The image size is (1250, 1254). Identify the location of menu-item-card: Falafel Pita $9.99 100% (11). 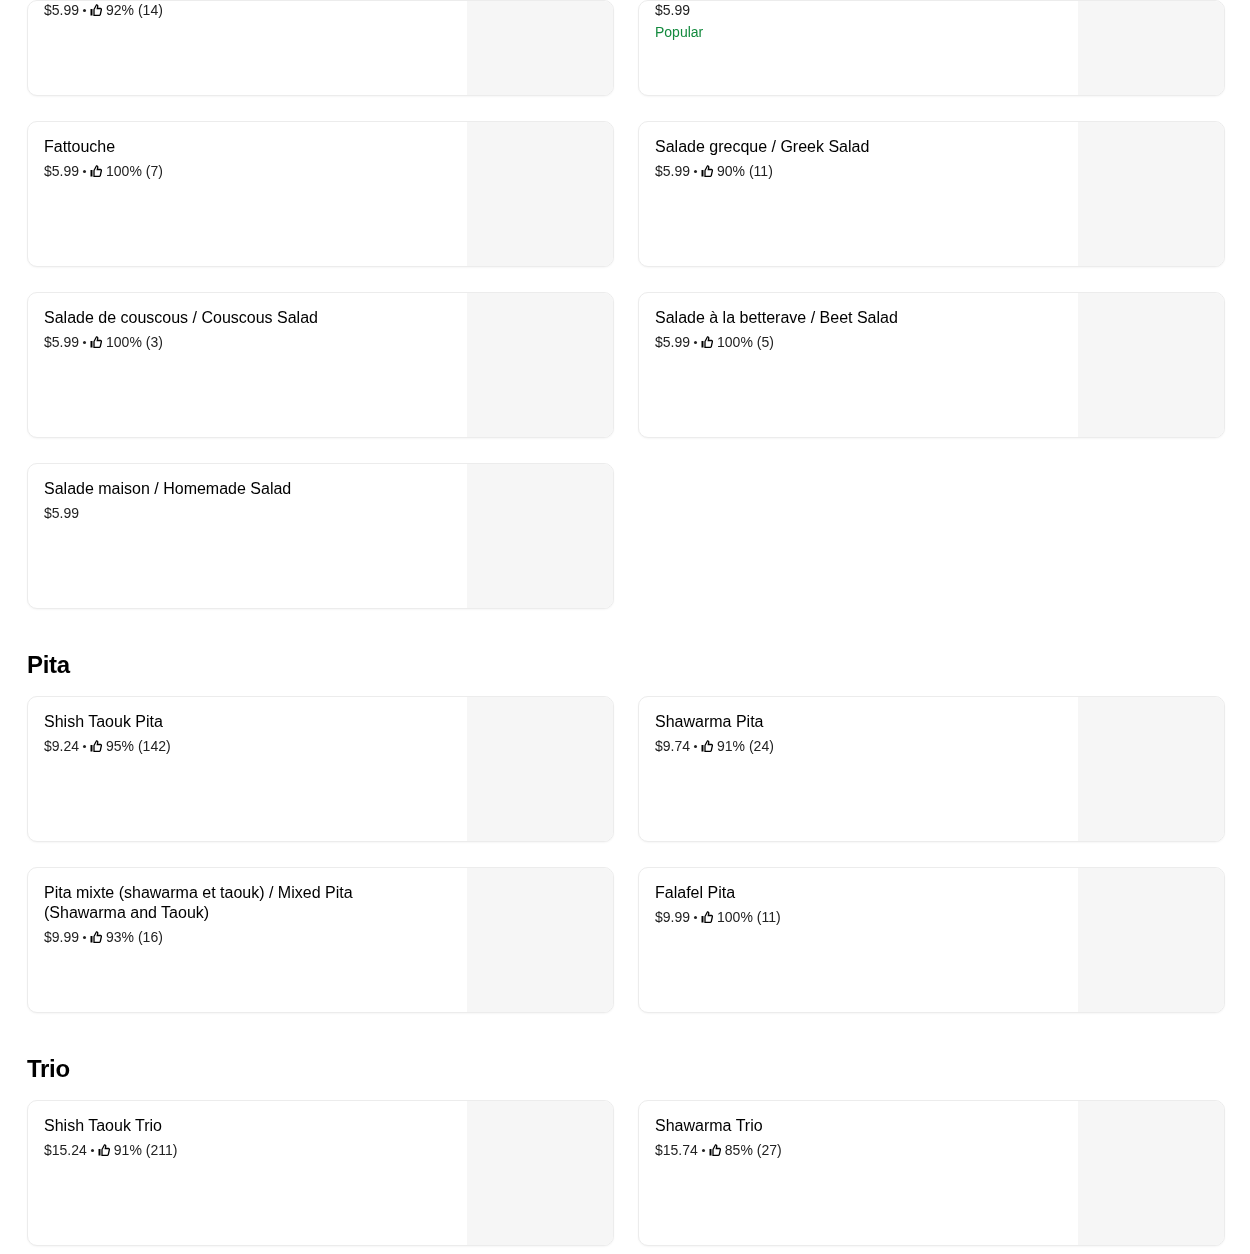
(931, 940).